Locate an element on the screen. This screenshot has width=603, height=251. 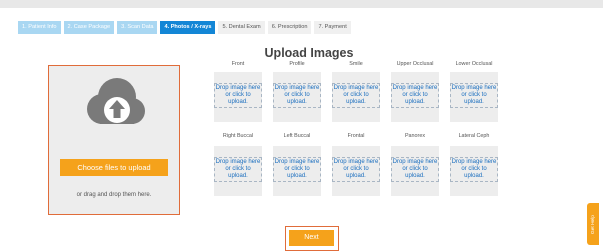
slot-label-profile: Profile is located at coordinates (297, 64).